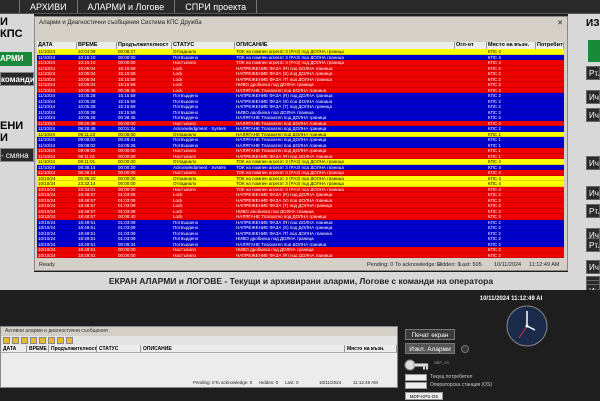 This screenshot has width=600, height=401. Describe the element at coordinates (593, 97) in the screenshot. I see `right-button-1: Иче` at that location.